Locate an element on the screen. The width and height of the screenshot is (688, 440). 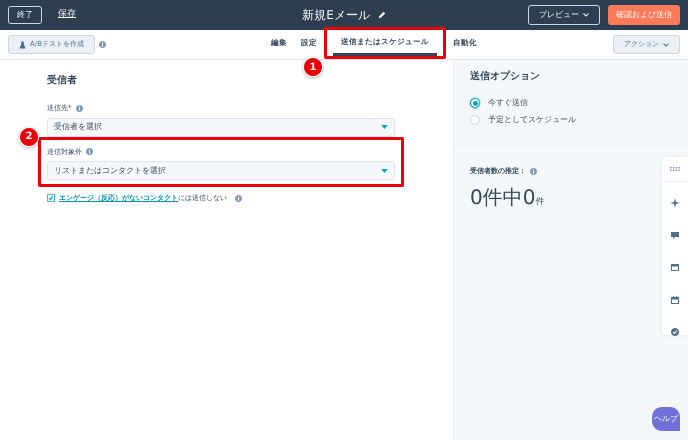
flask-icon is located at coordinates (22, 44).